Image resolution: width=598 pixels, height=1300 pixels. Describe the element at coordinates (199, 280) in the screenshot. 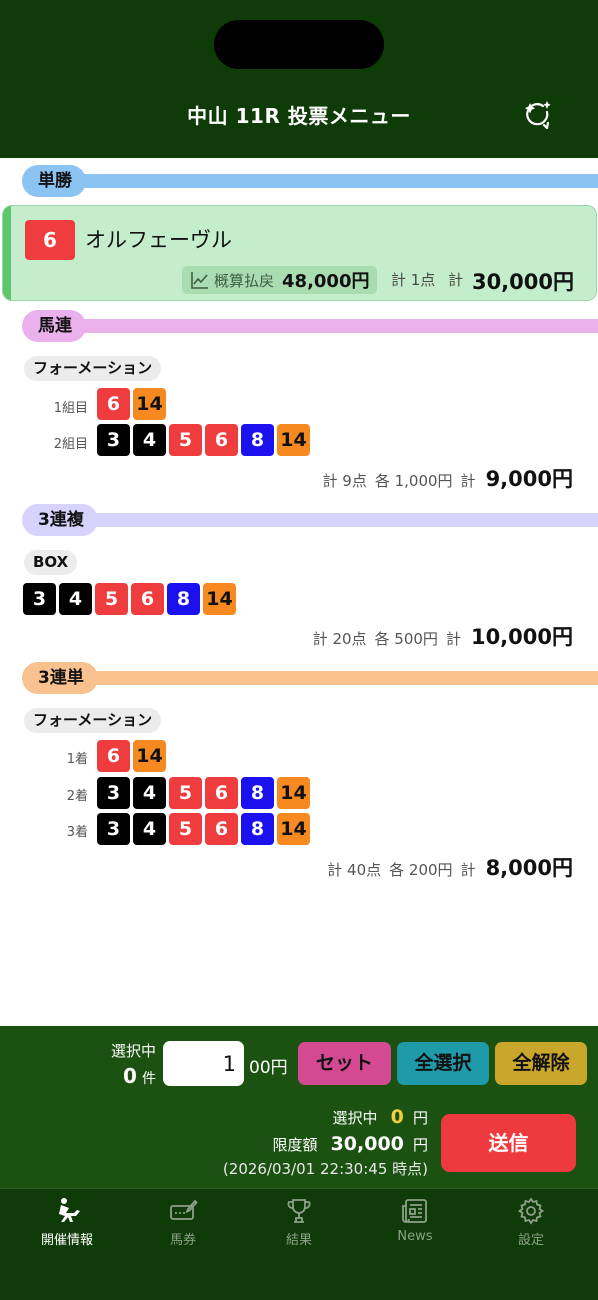

I see `trend-chart-icon` at that location.